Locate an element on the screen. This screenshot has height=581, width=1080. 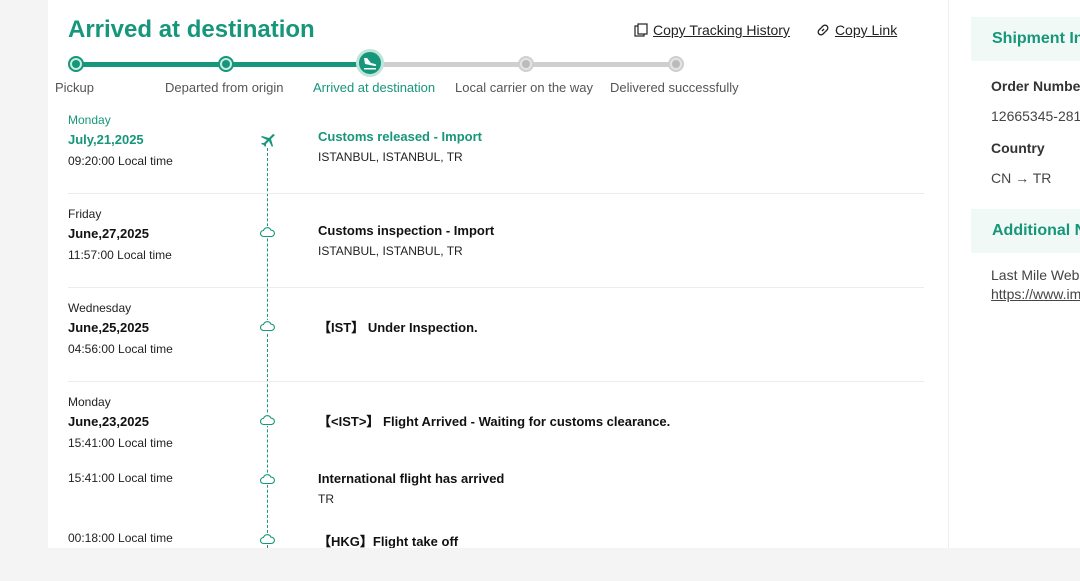
event-weekday: Wednesday is located at coordinates (100, 308).